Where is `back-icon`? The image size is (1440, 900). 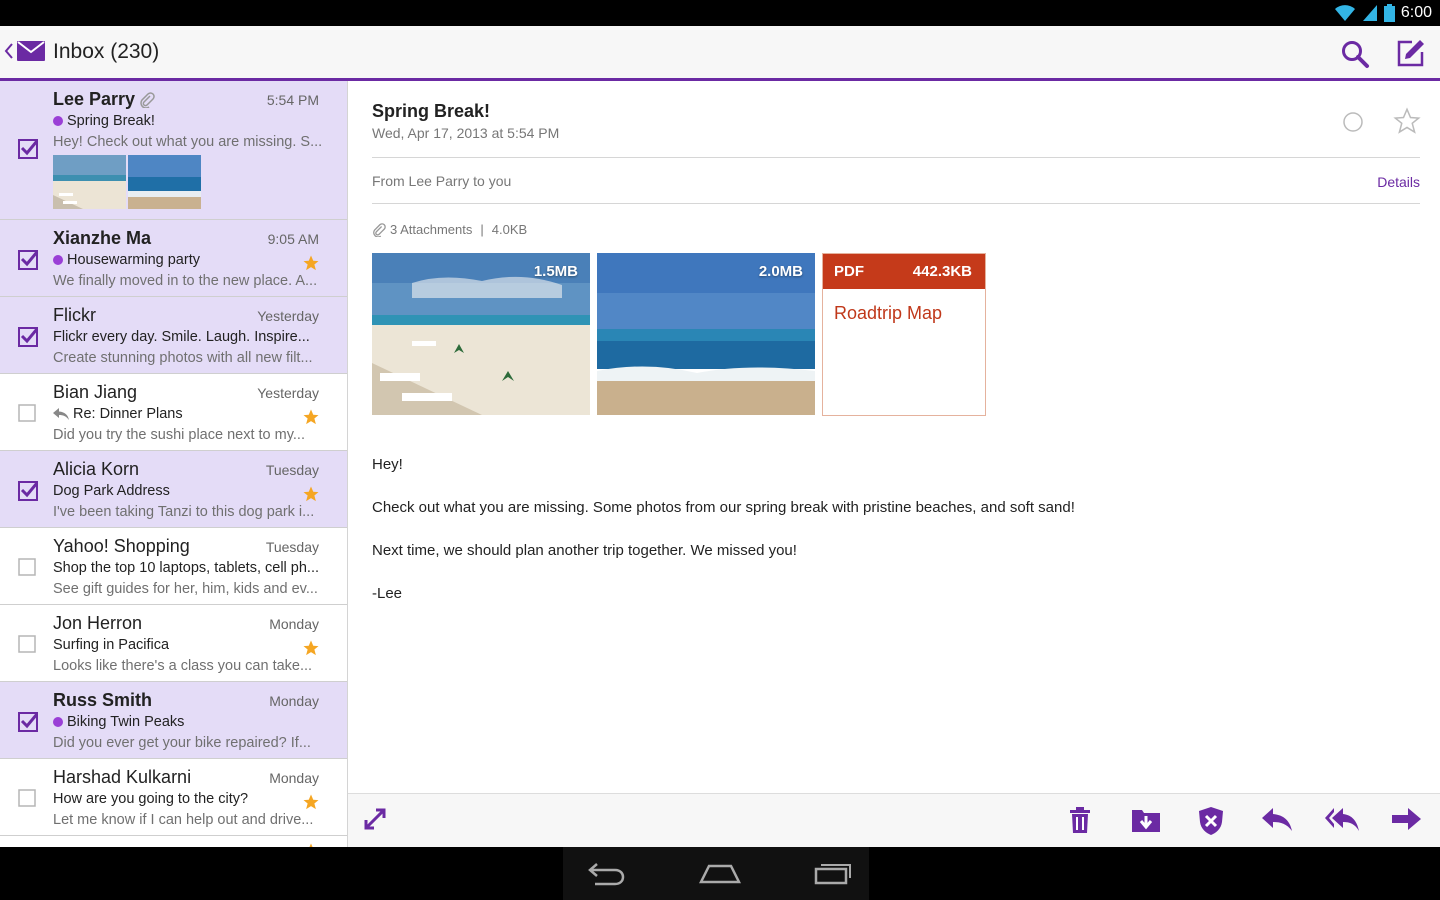
back-icon is located at coordinates (607, 873).